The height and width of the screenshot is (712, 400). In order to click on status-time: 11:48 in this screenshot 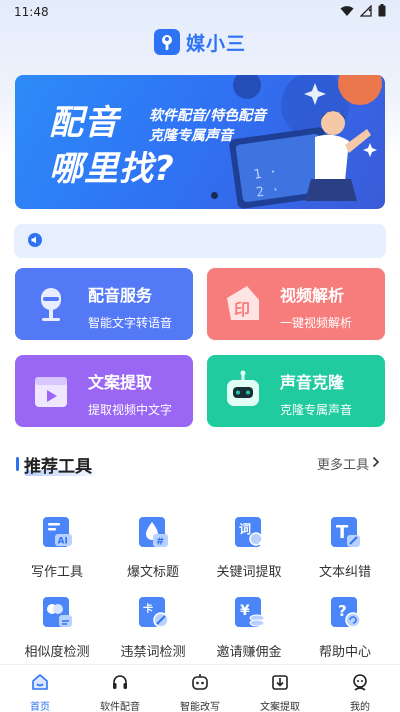, I will do `click(31, 12)`.